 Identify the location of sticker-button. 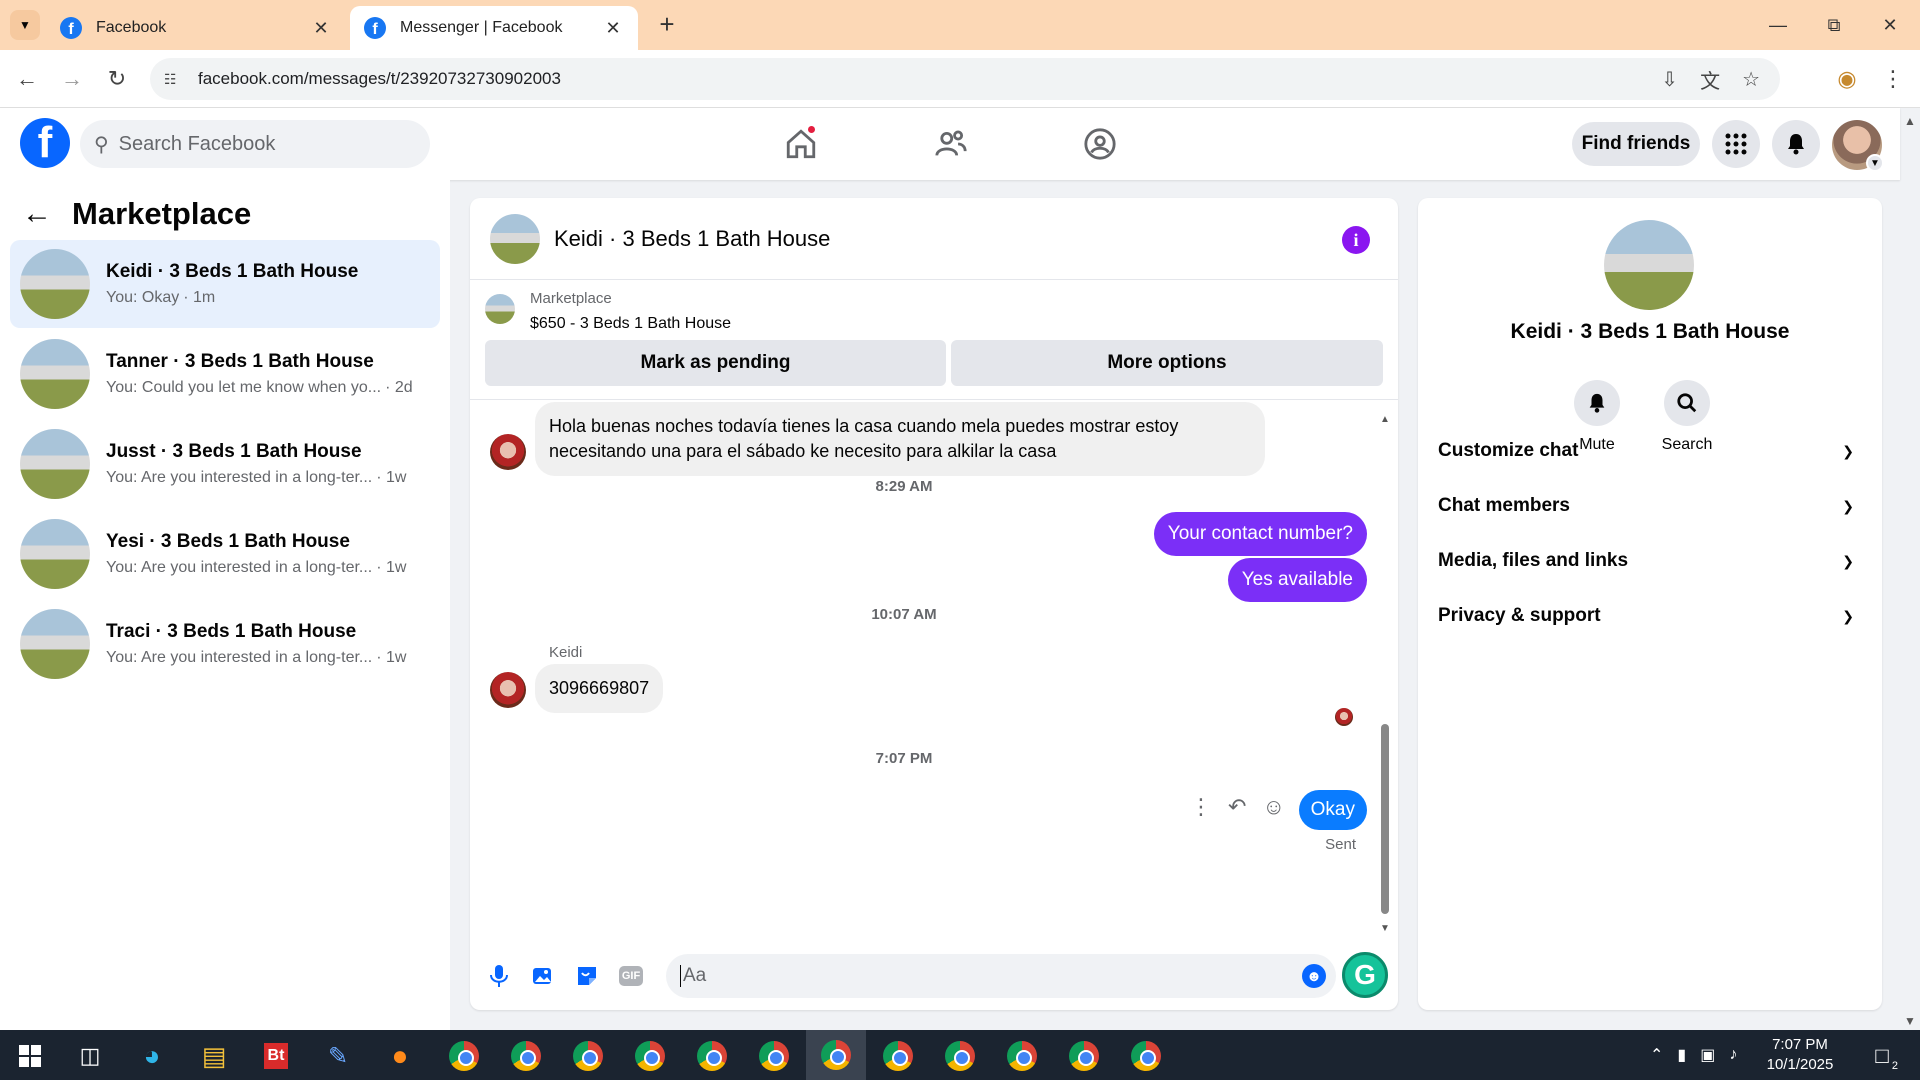
(587, 976).